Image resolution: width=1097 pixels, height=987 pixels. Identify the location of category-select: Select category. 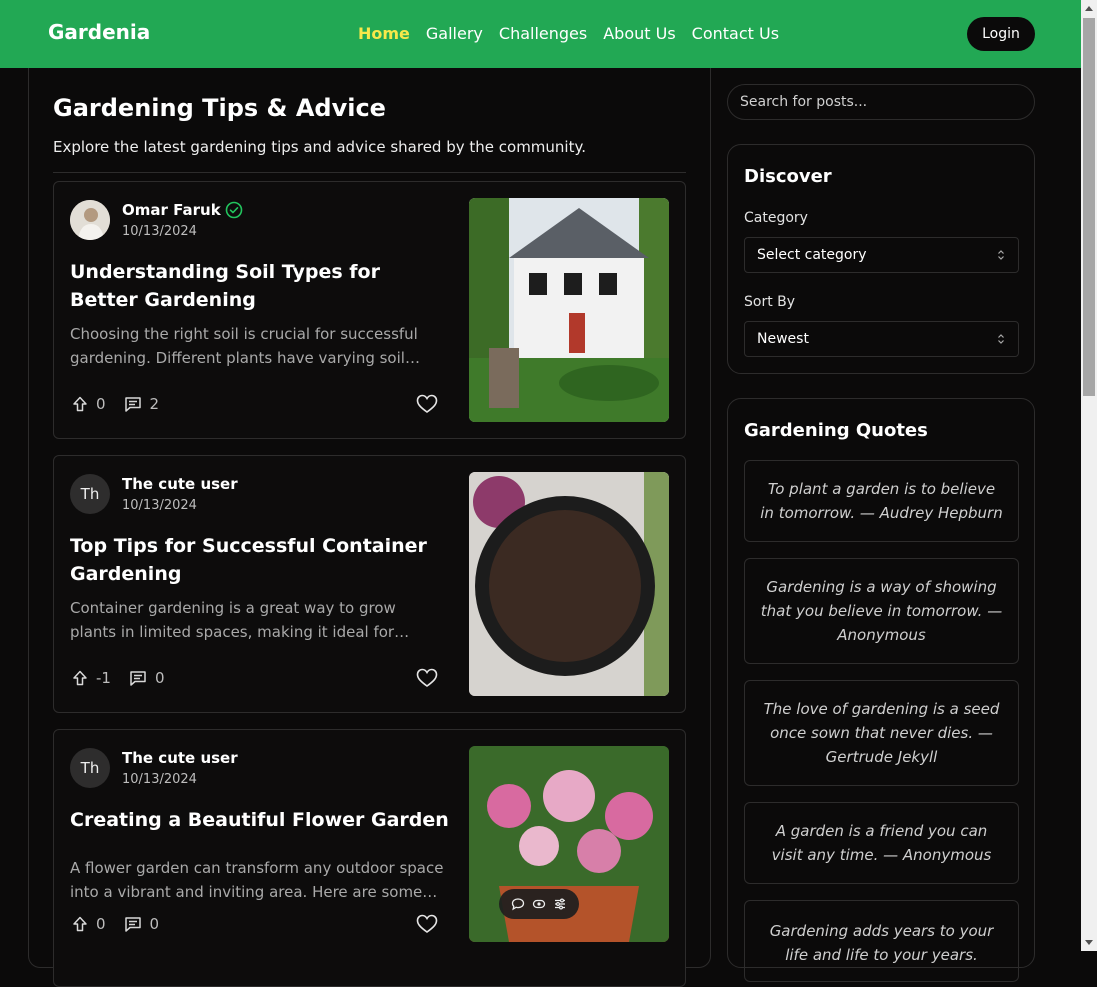
(881, 255).